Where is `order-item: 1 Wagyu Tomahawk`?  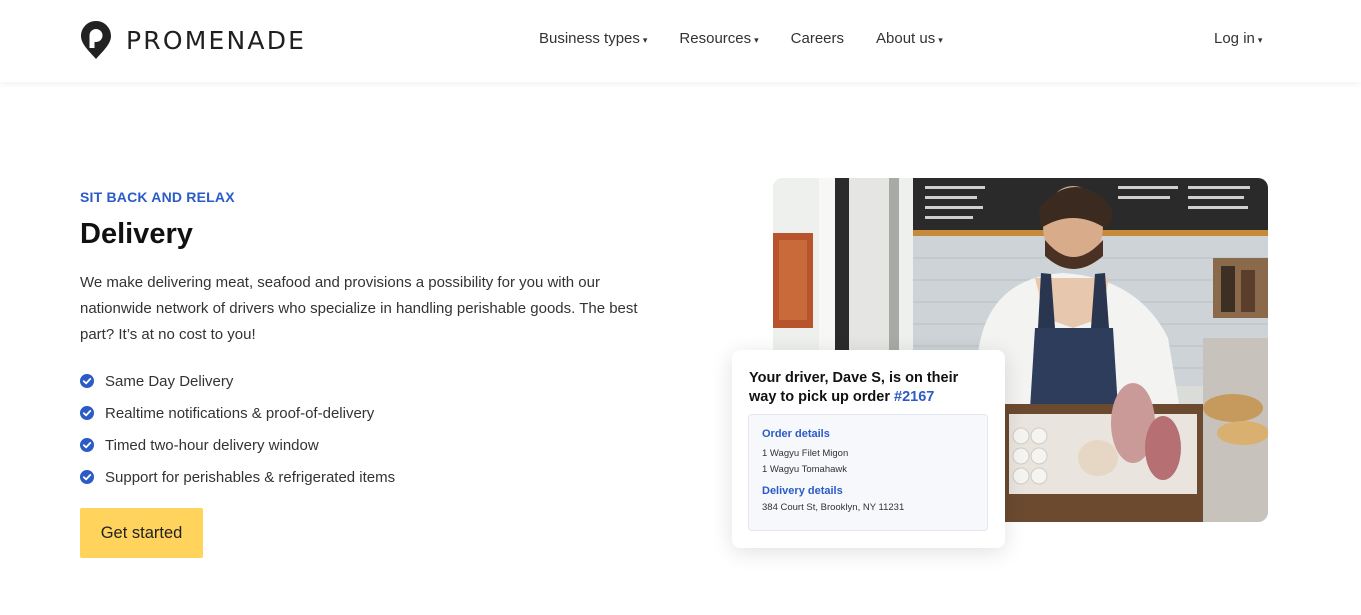 order-item: 1 Wagyu Tomahawk is located at coordinates (805, 469).